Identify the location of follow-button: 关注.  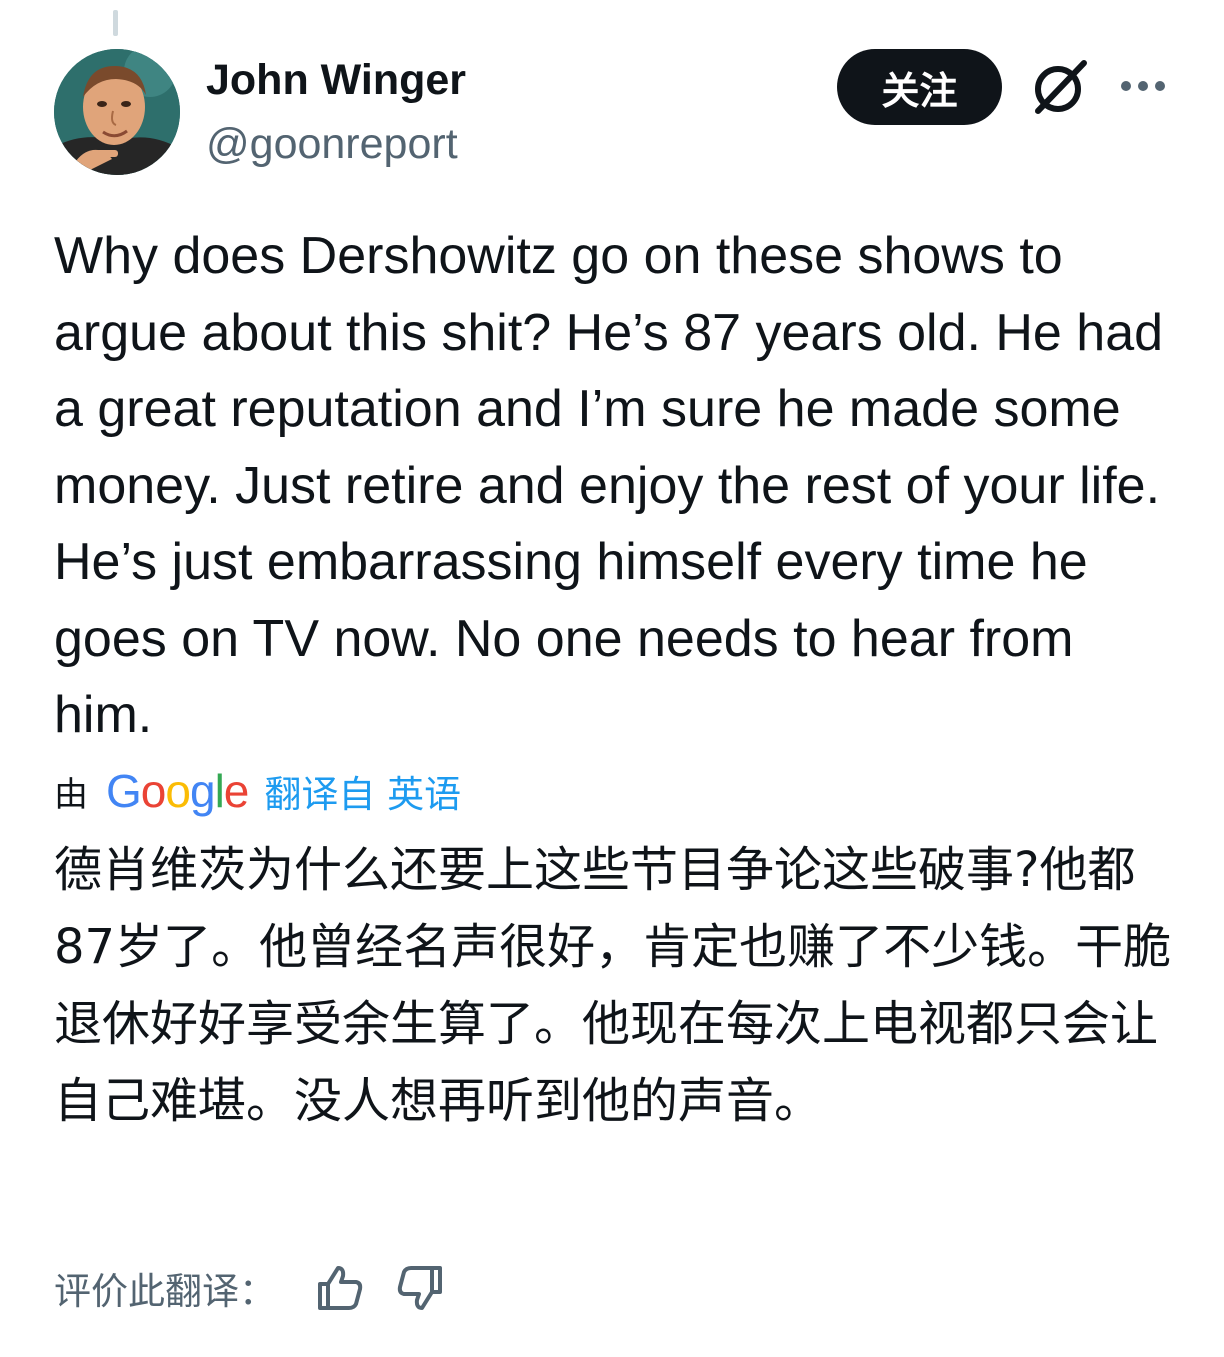
(919, 87).